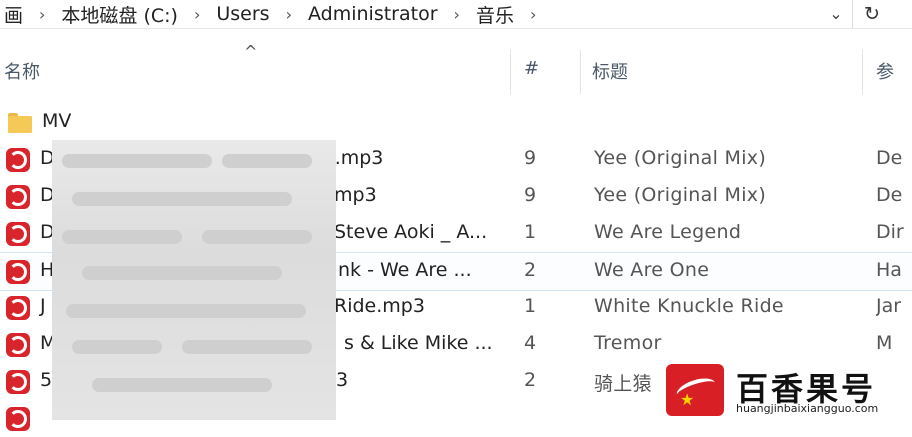 The height and width of the screenshot is (437, 912). What do you see at coordinates (885, 71) in the screenshot?
I see `column-artist: 参` at bounding box center [885, 71].